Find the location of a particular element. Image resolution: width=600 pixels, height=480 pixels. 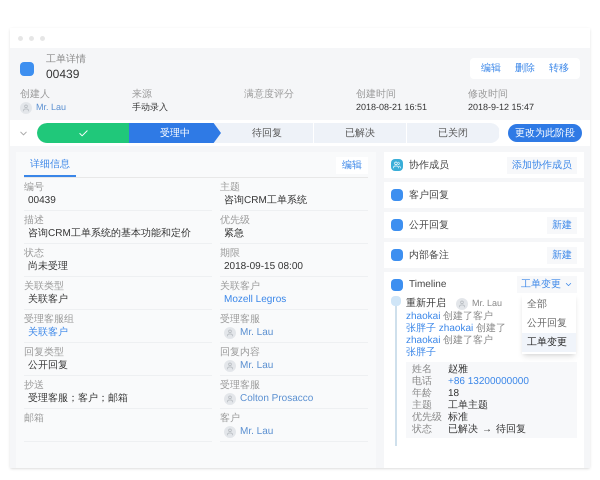

meta-label: 创建人 is located at coordinates (35, 95).